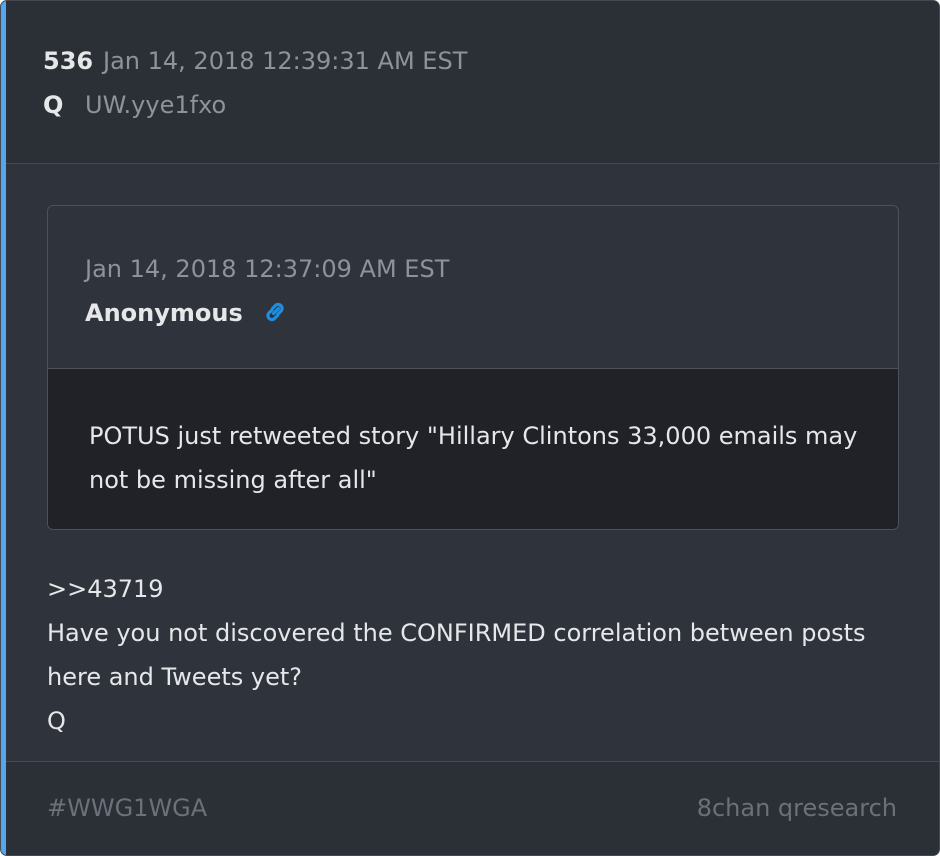 The image size is (940, 856). I want to click on post-tripcode: UW.yye1fxo, so click(156, 105).